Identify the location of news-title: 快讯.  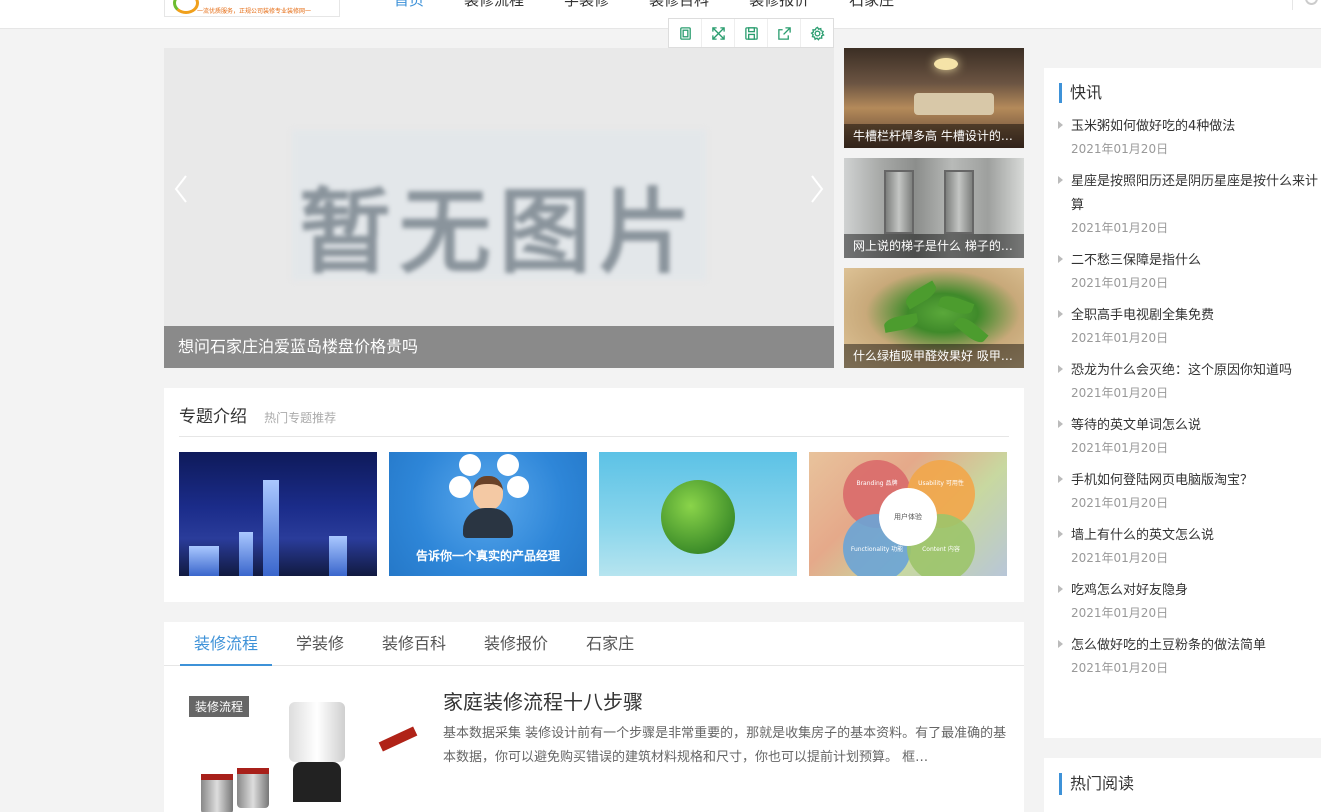
(1080, 93).